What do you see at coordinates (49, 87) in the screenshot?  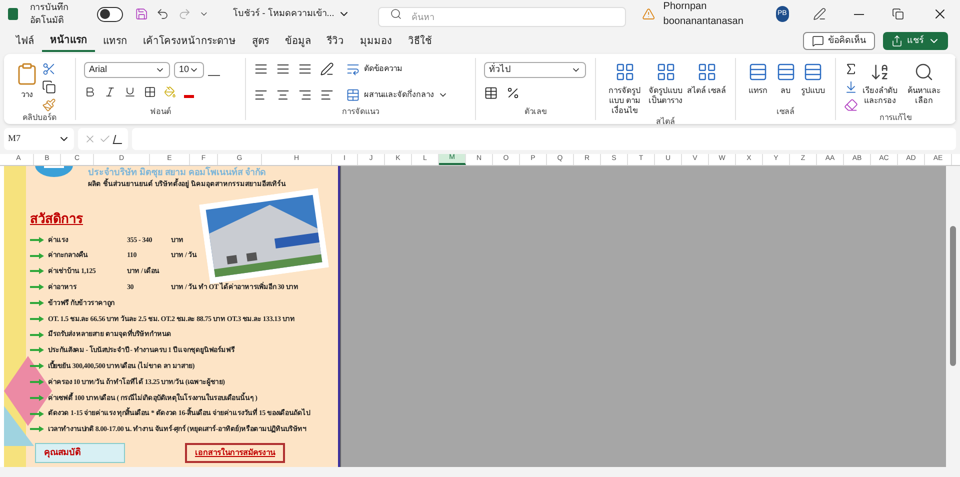 I see `copy-icon` at bounding box center [49, 87].